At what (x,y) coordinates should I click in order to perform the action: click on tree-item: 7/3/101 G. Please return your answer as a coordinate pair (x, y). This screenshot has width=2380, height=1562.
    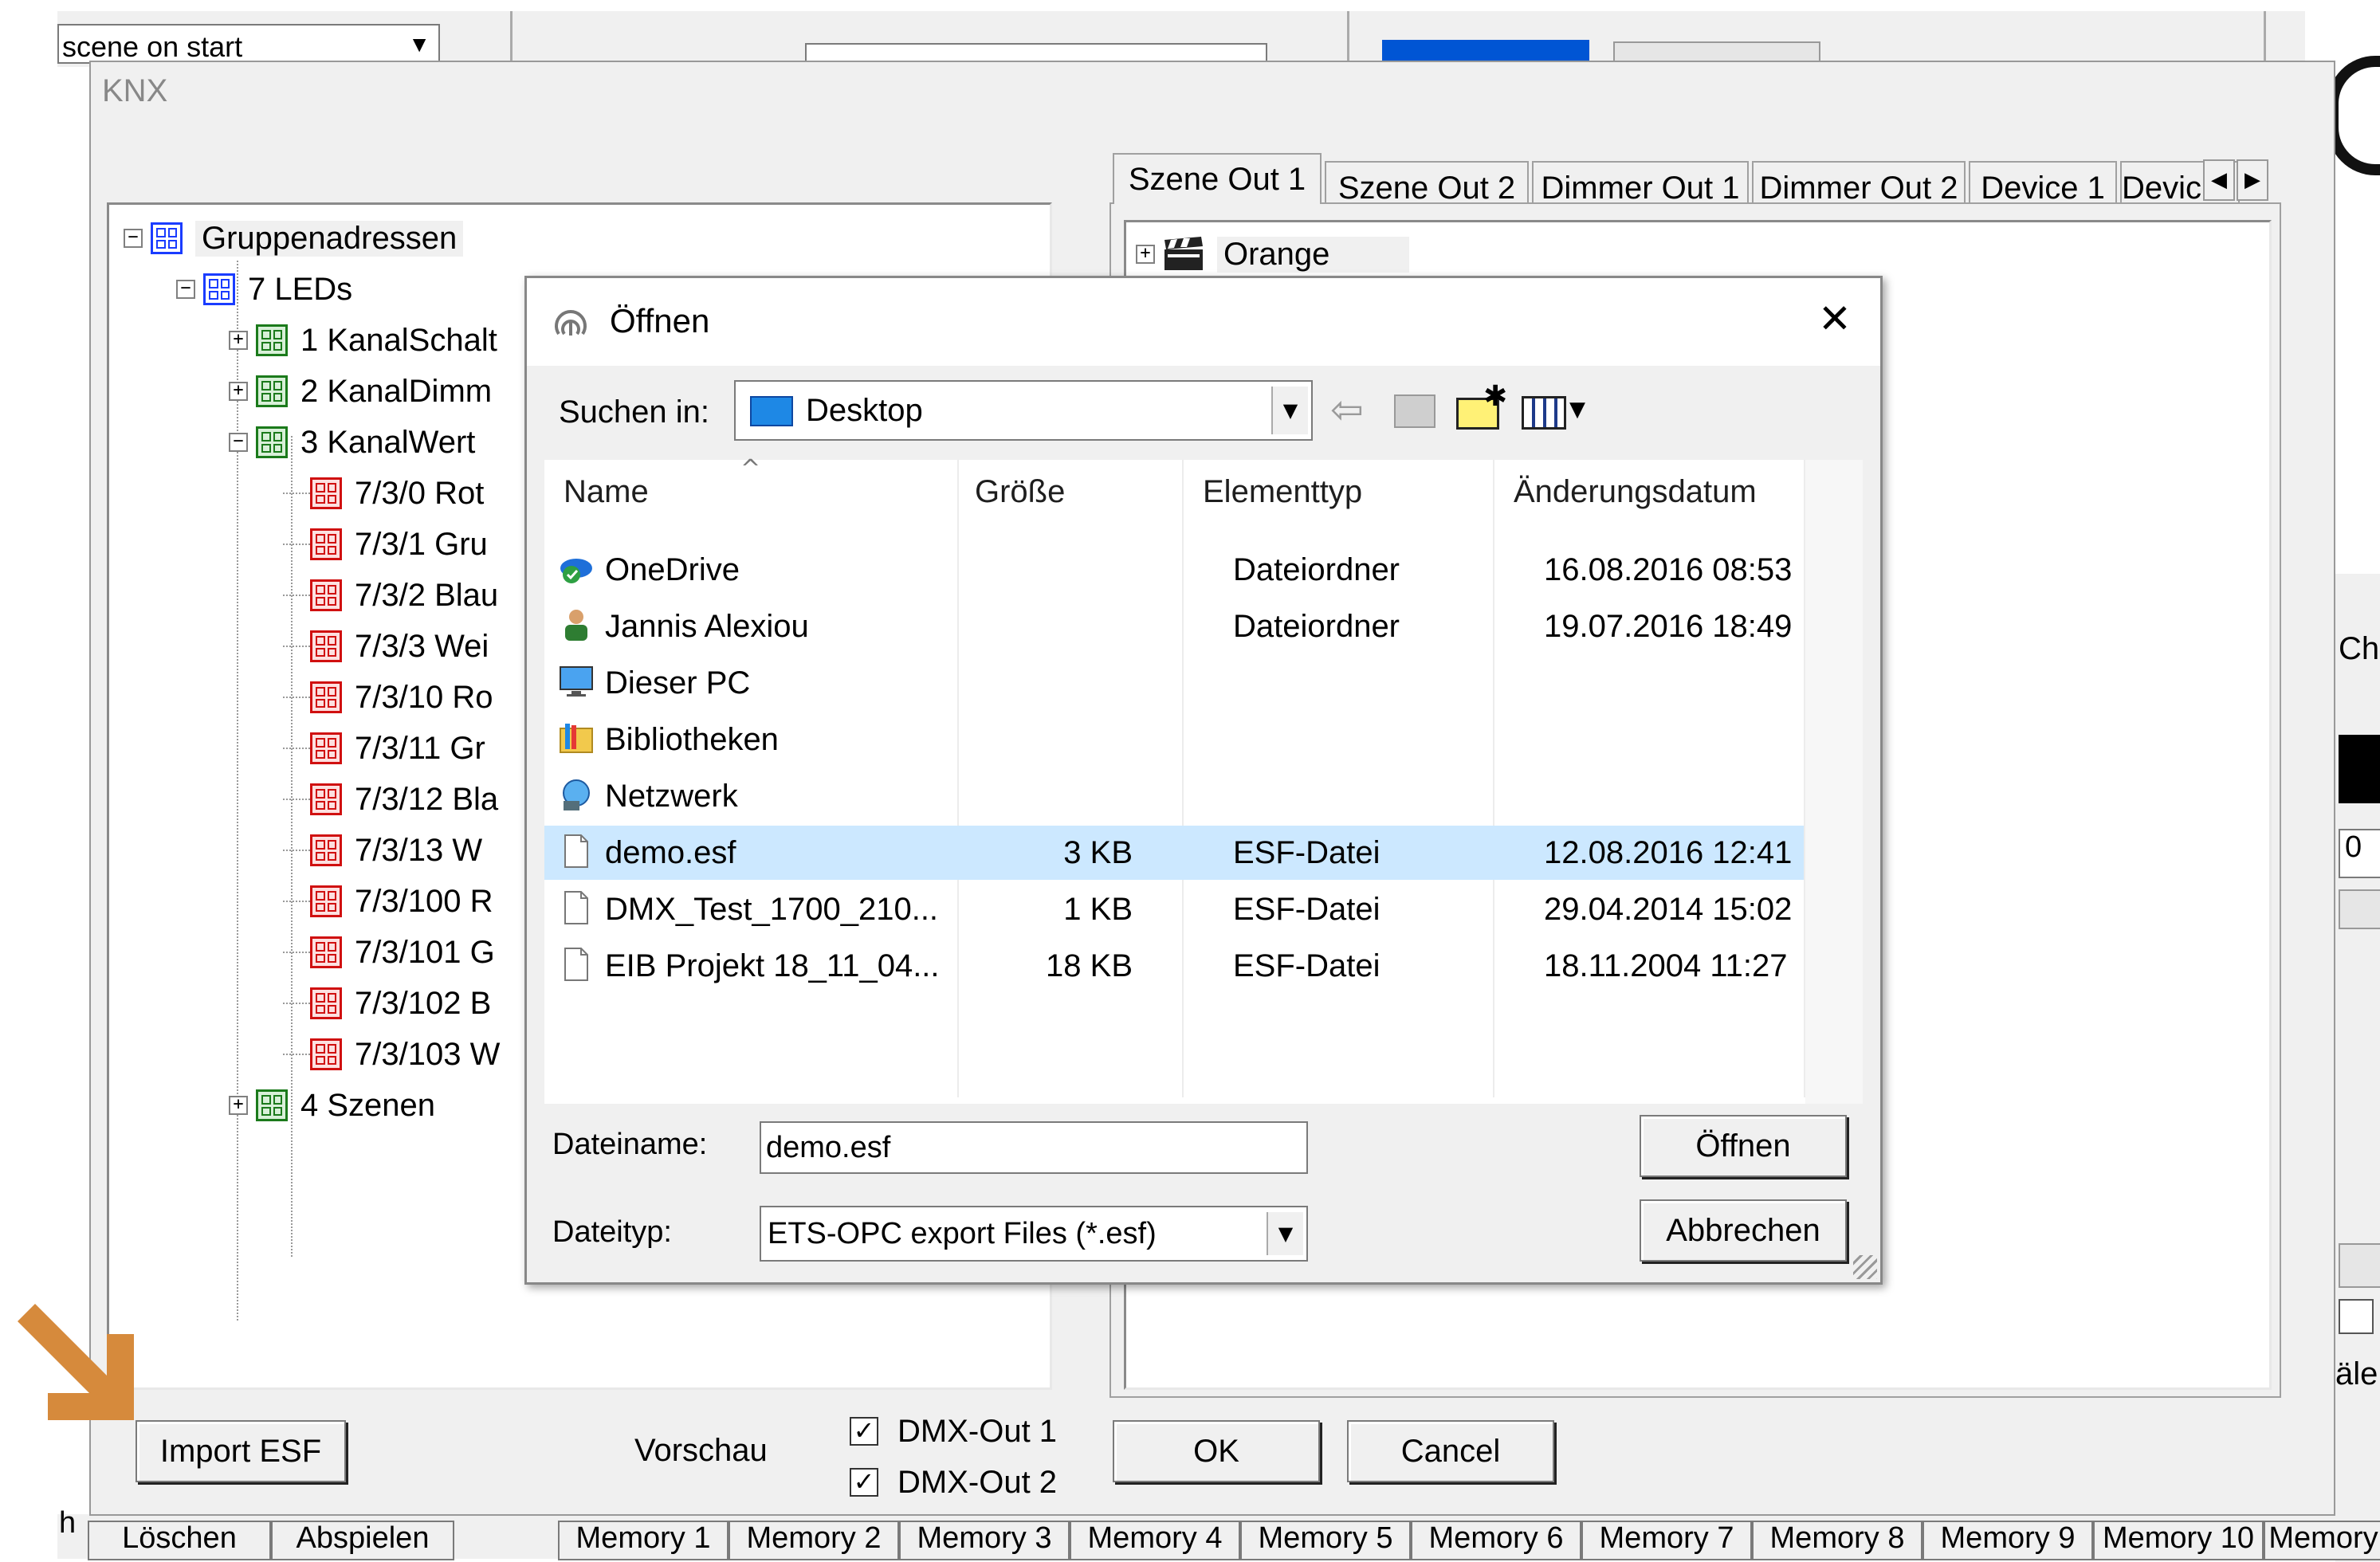
    Looking at the image, I should click on (389, 952).